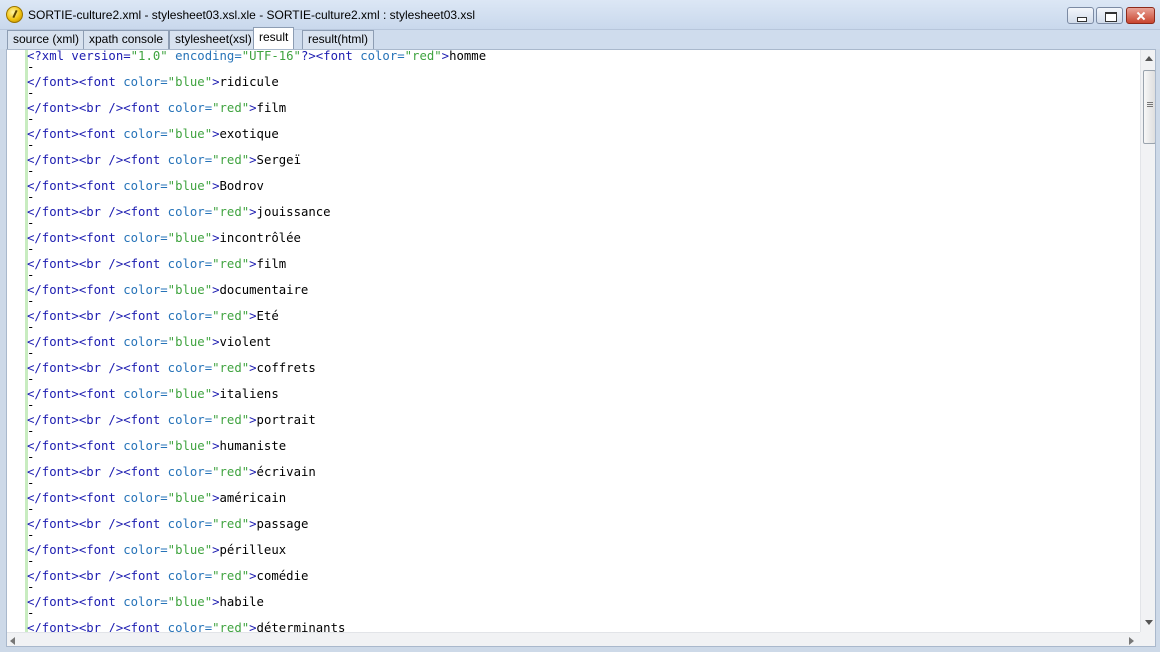  I want to click on code-line: </font><br /><font color="red">film -, so click(582, 115).